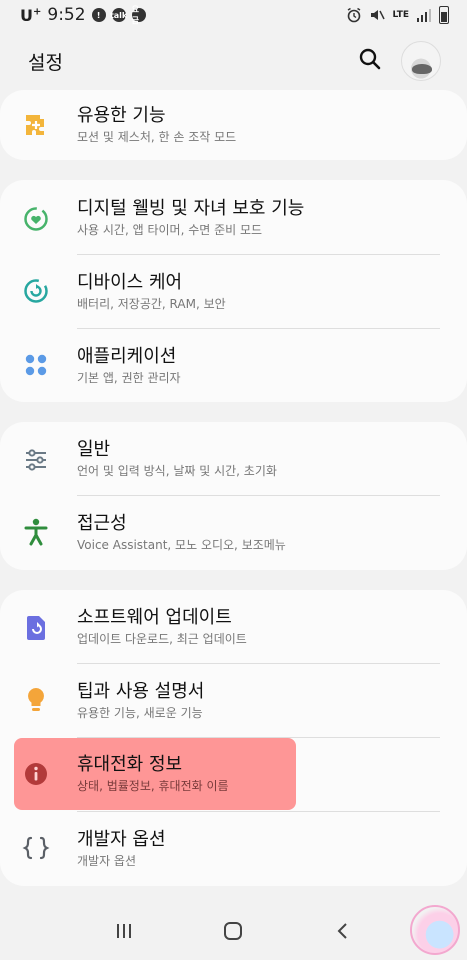 This screenshot has height=960, width=467. I want to click on alert-notification-icon: !, so click(98, 15).